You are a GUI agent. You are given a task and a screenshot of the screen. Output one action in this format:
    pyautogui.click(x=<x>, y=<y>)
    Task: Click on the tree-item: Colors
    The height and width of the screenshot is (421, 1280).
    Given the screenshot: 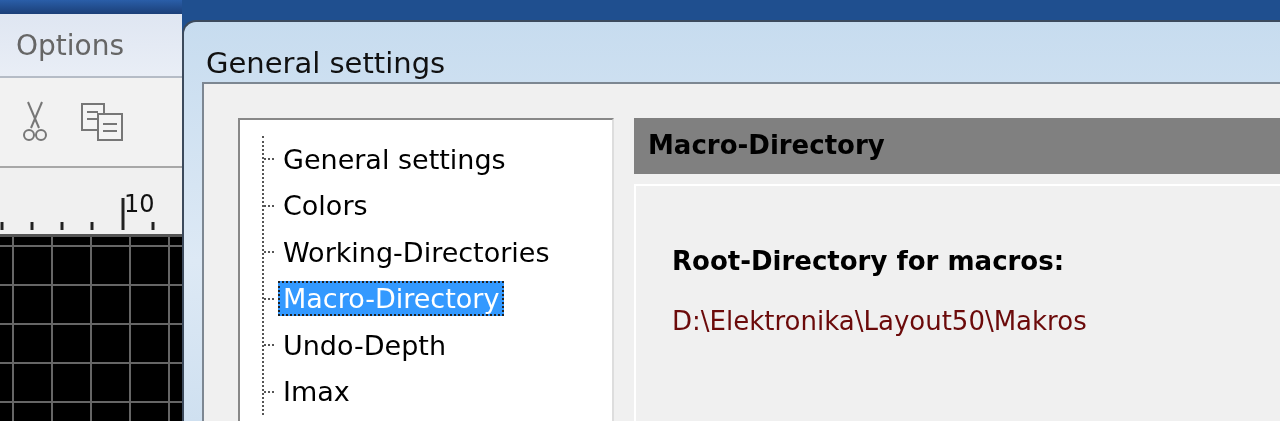 What is the action you would take?
    pyautogui.click(x=325, y=206)
    